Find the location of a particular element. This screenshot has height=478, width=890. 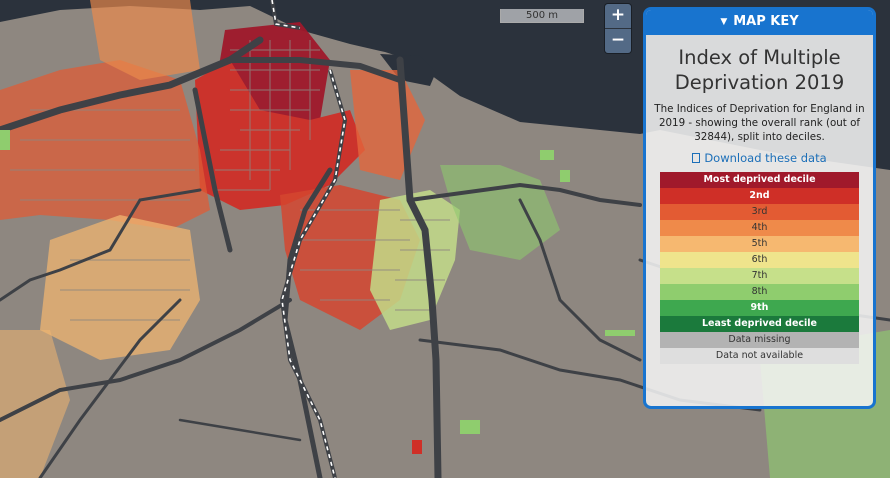

zoom-control: + − is located at coordinates (618, 28).